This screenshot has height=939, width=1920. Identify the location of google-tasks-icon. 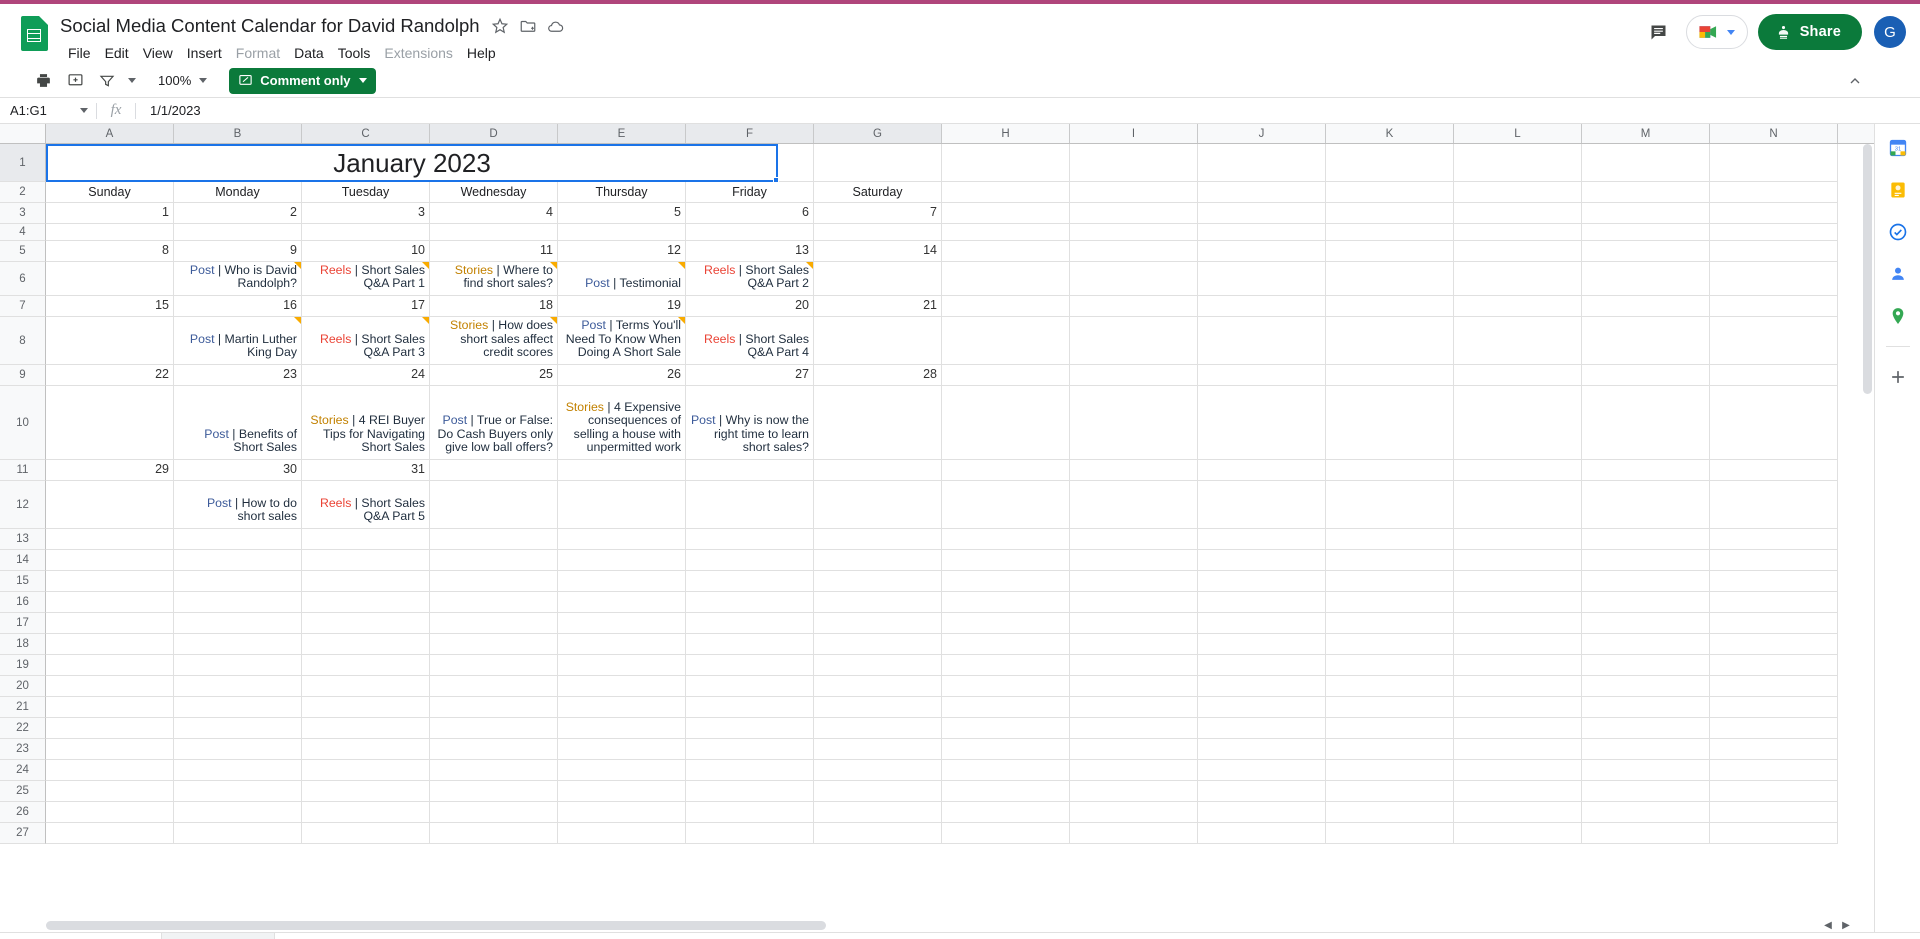
(1898, 232).